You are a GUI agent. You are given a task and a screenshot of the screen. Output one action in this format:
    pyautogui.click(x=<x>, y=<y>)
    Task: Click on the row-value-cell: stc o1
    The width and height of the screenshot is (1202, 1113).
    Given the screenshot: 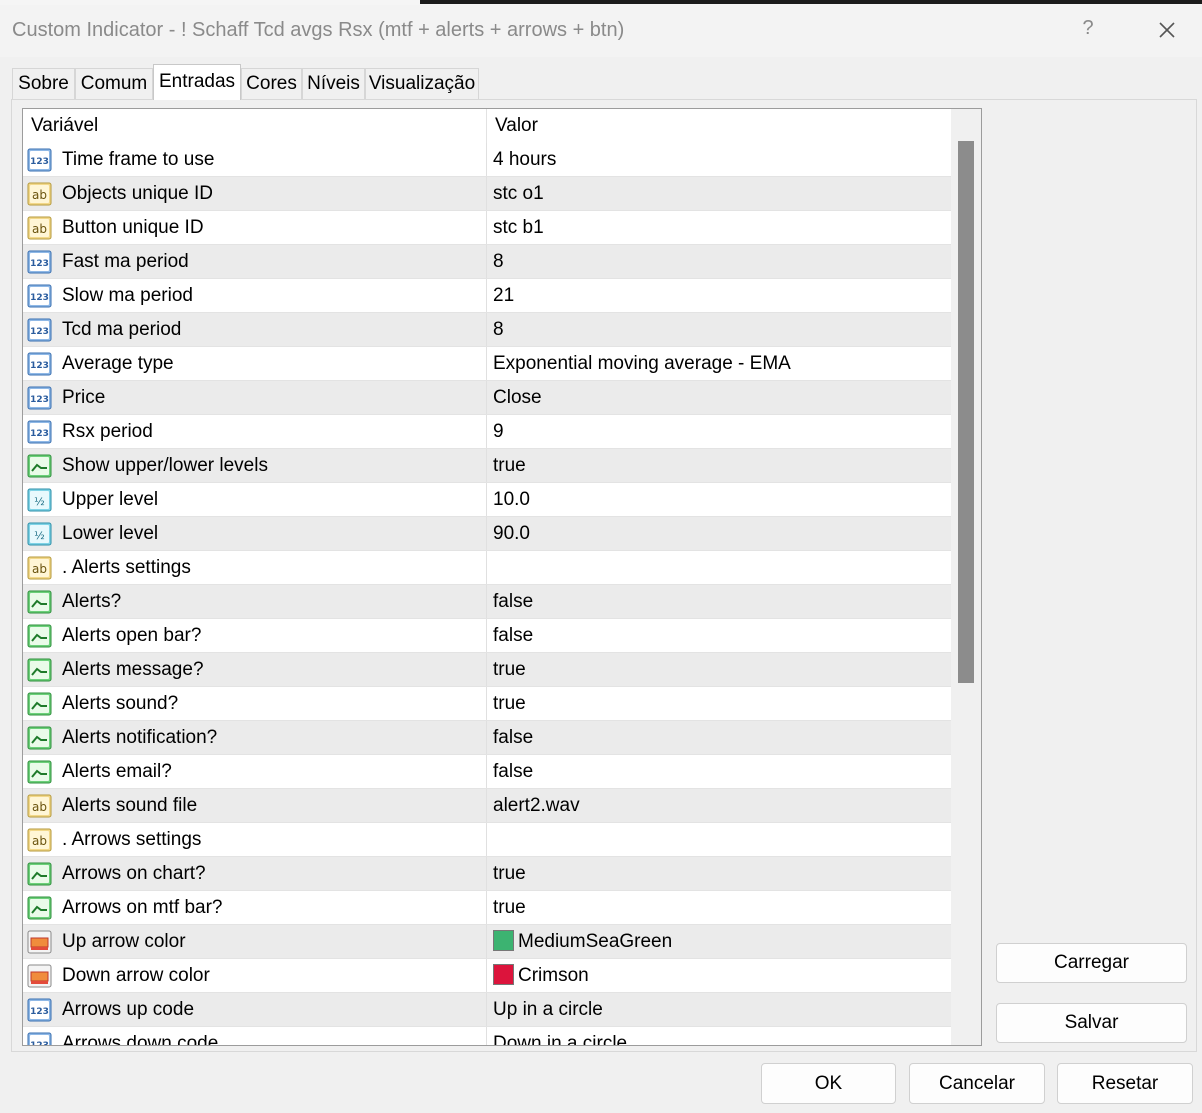 What is the action you would take?
    pyautogui.click(x=518, y=193)
    